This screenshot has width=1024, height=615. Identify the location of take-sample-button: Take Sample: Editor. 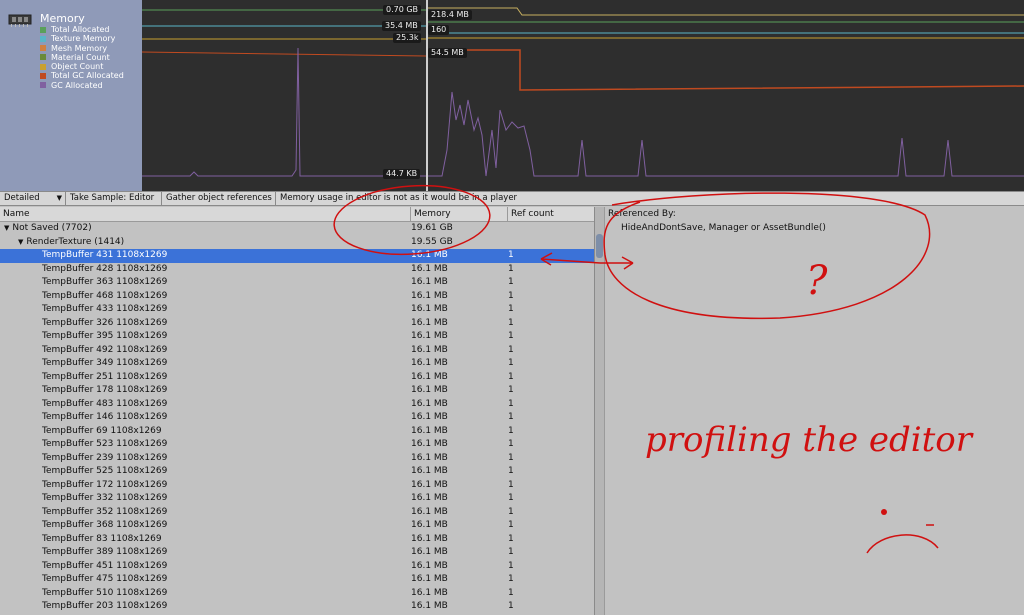
(114, 198).